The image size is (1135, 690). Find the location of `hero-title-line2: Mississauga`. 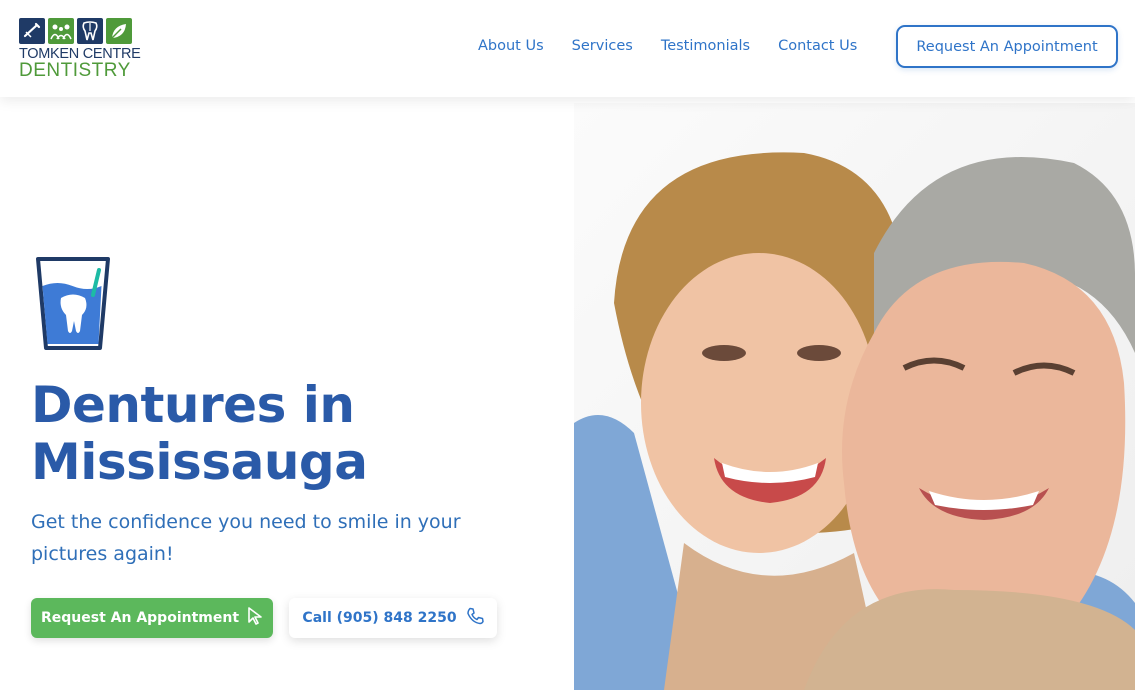

hero-title-line2: Mississauga is located at coordinates (199, 462).